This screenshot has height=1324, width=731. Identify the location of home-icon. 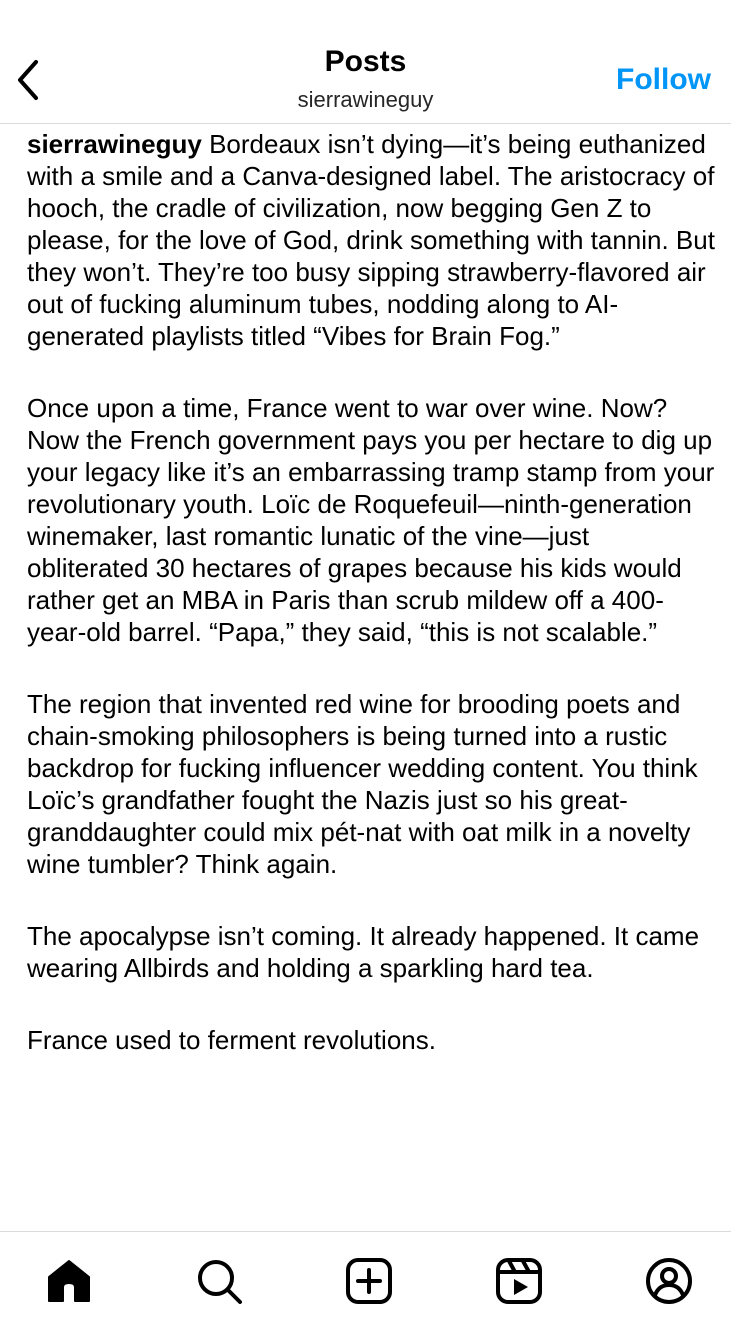
(69, 1281).